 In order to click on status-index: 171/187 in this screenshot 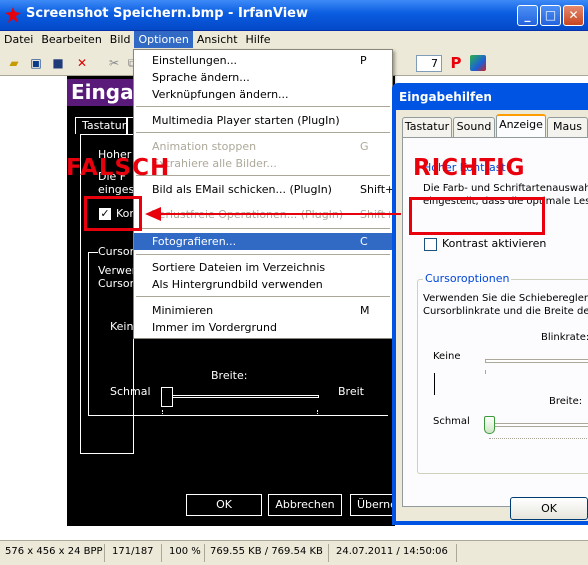, I will do `click(133, 551)`.